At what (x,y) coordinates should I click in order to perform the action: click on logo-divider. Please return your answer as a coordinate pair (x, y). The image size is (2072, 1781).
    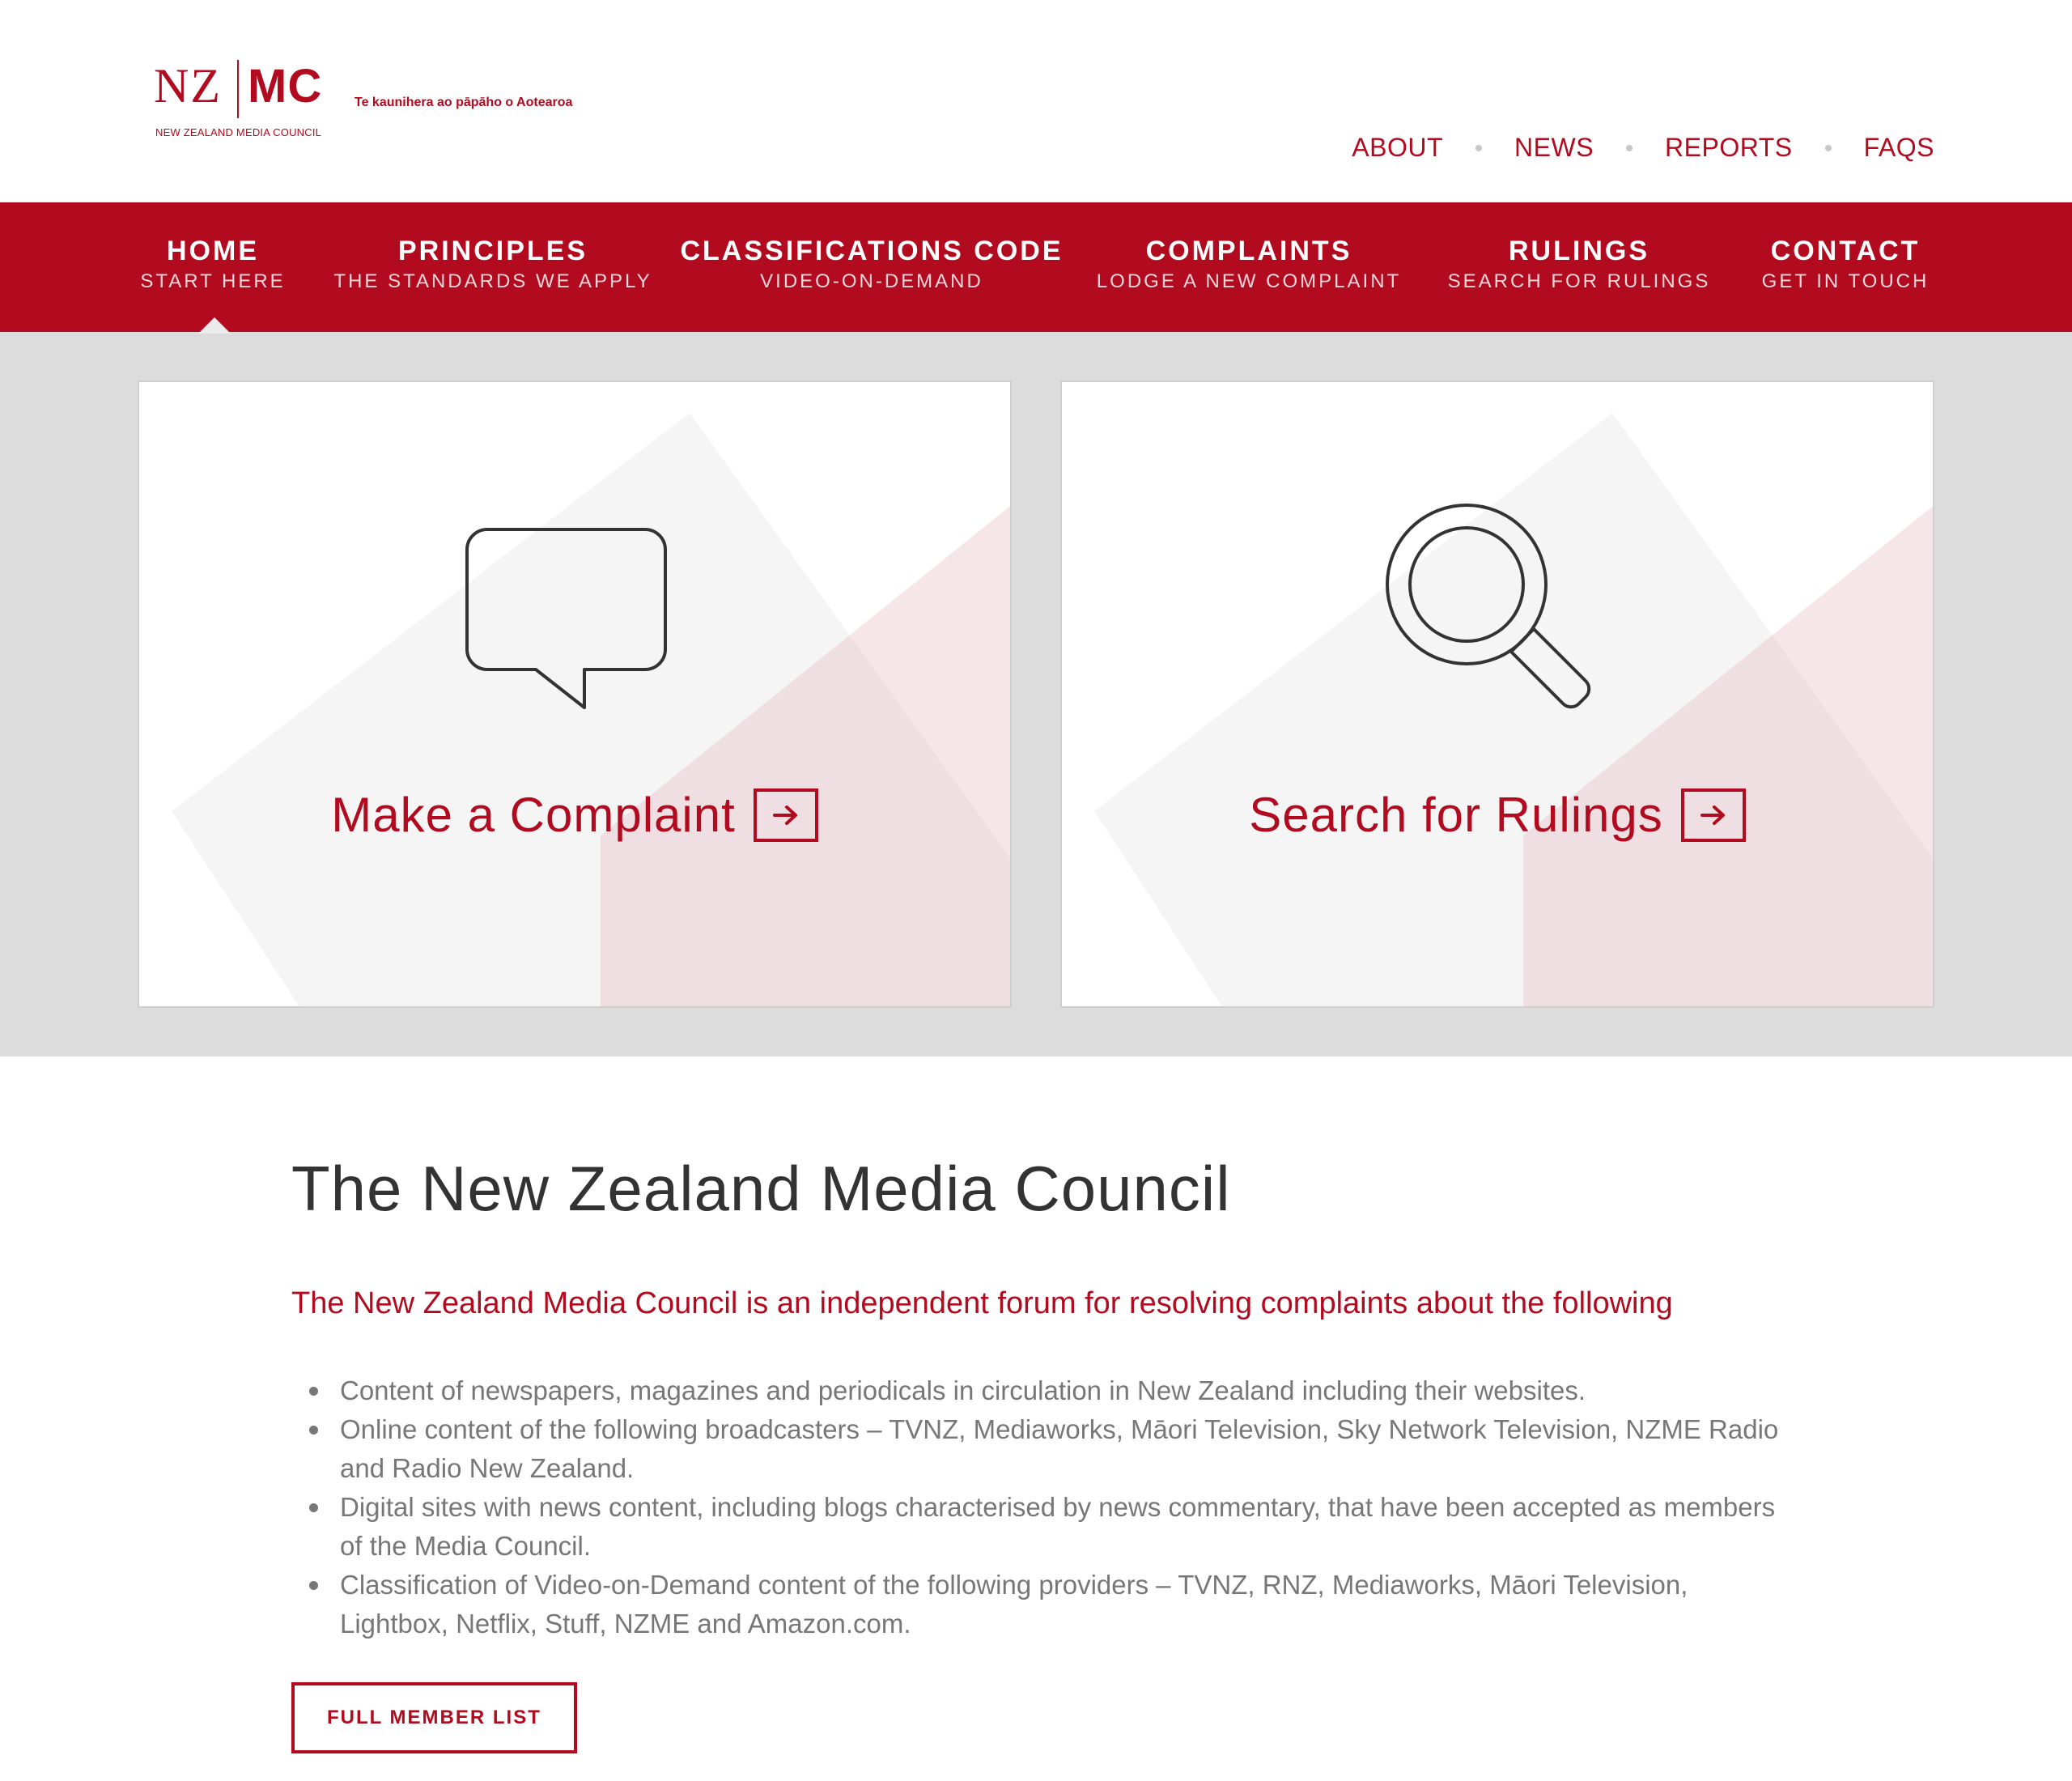
    Looking at the image, I should click on (238, 89).